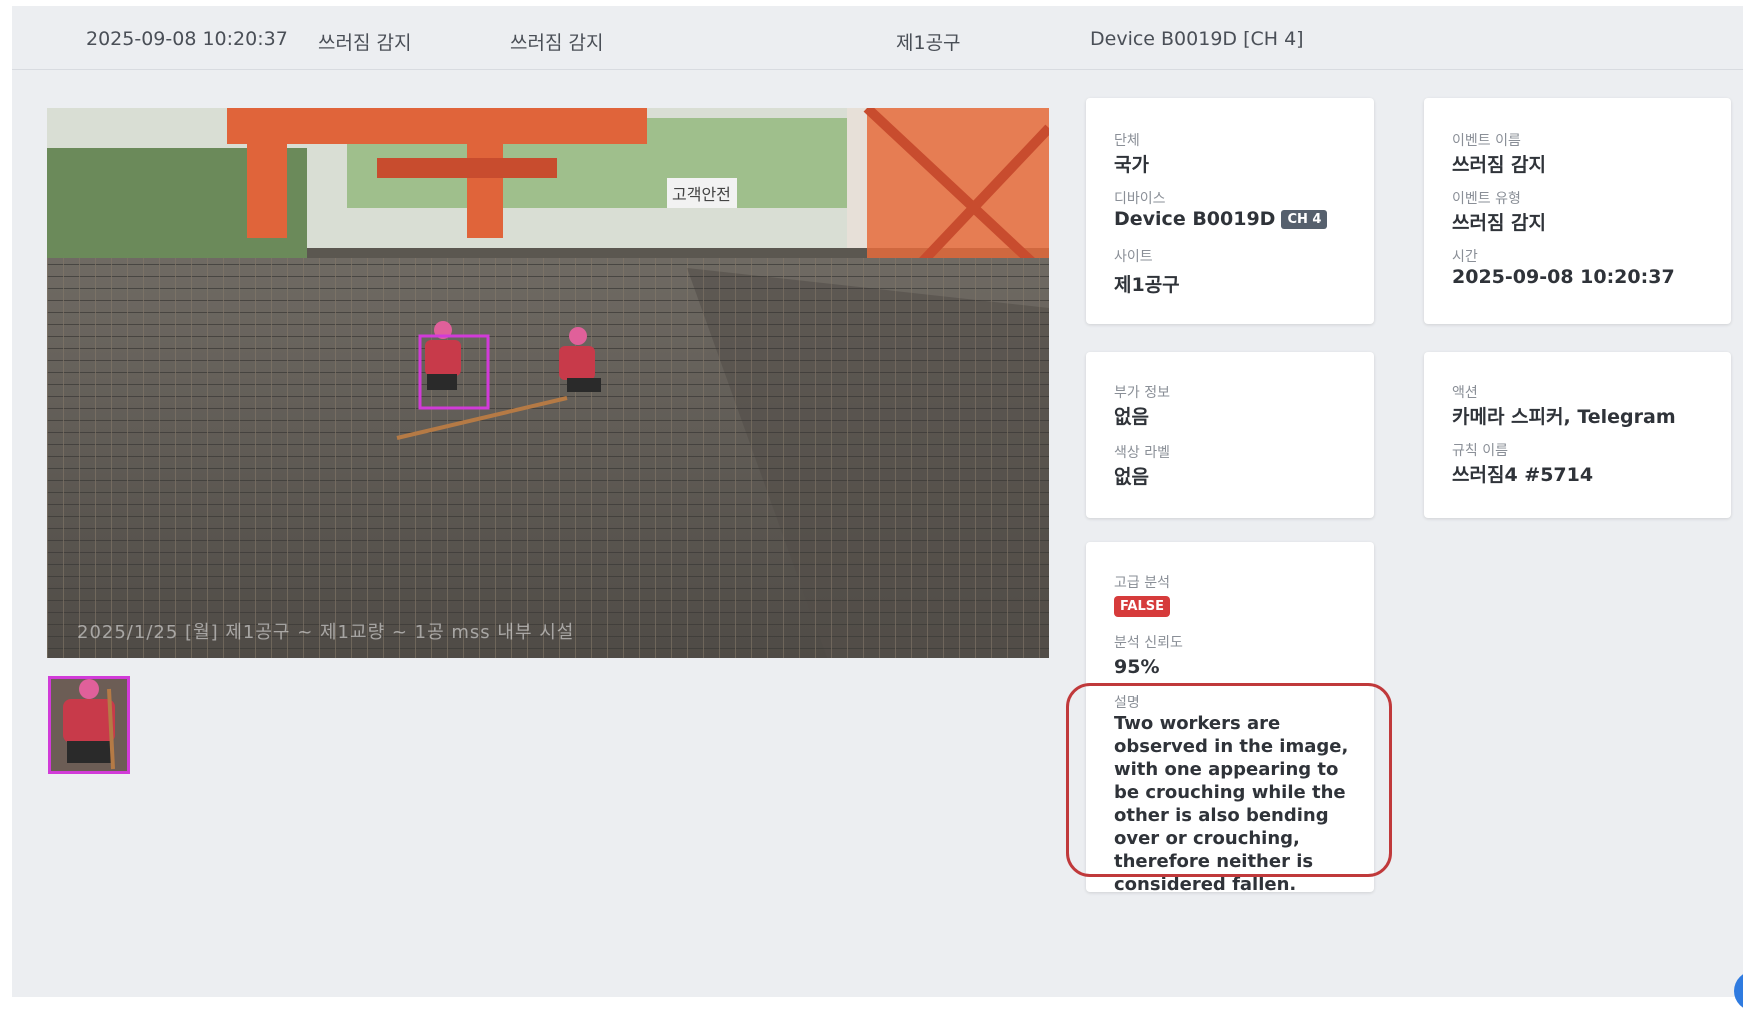  Describe the element at coordinates (1137, 667) in the screenshot. I see `confidence-value: 95%` at that location.